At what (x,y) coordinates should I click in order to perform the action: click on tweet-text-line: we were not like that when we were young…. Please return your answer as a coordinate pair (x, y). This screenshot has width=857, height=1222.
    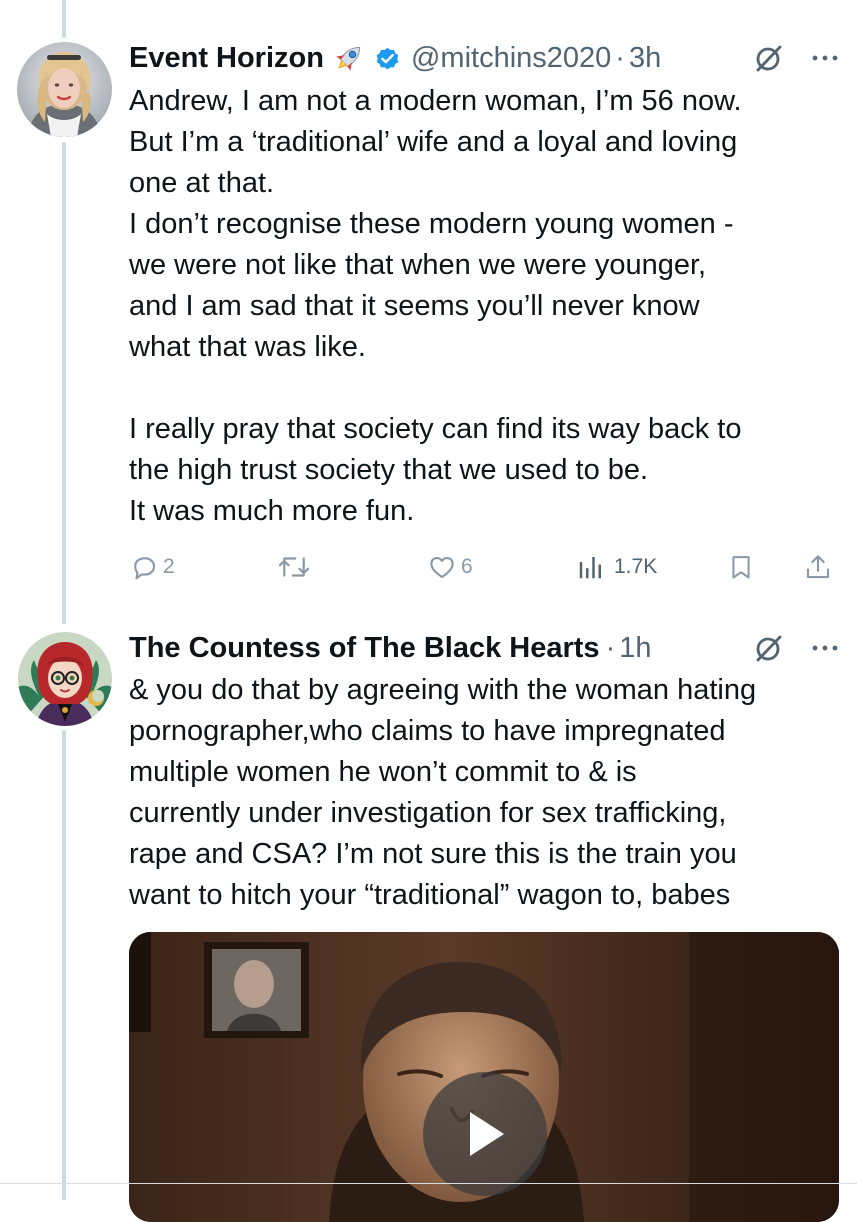
    Looking at the image, I should click on (418, 265).